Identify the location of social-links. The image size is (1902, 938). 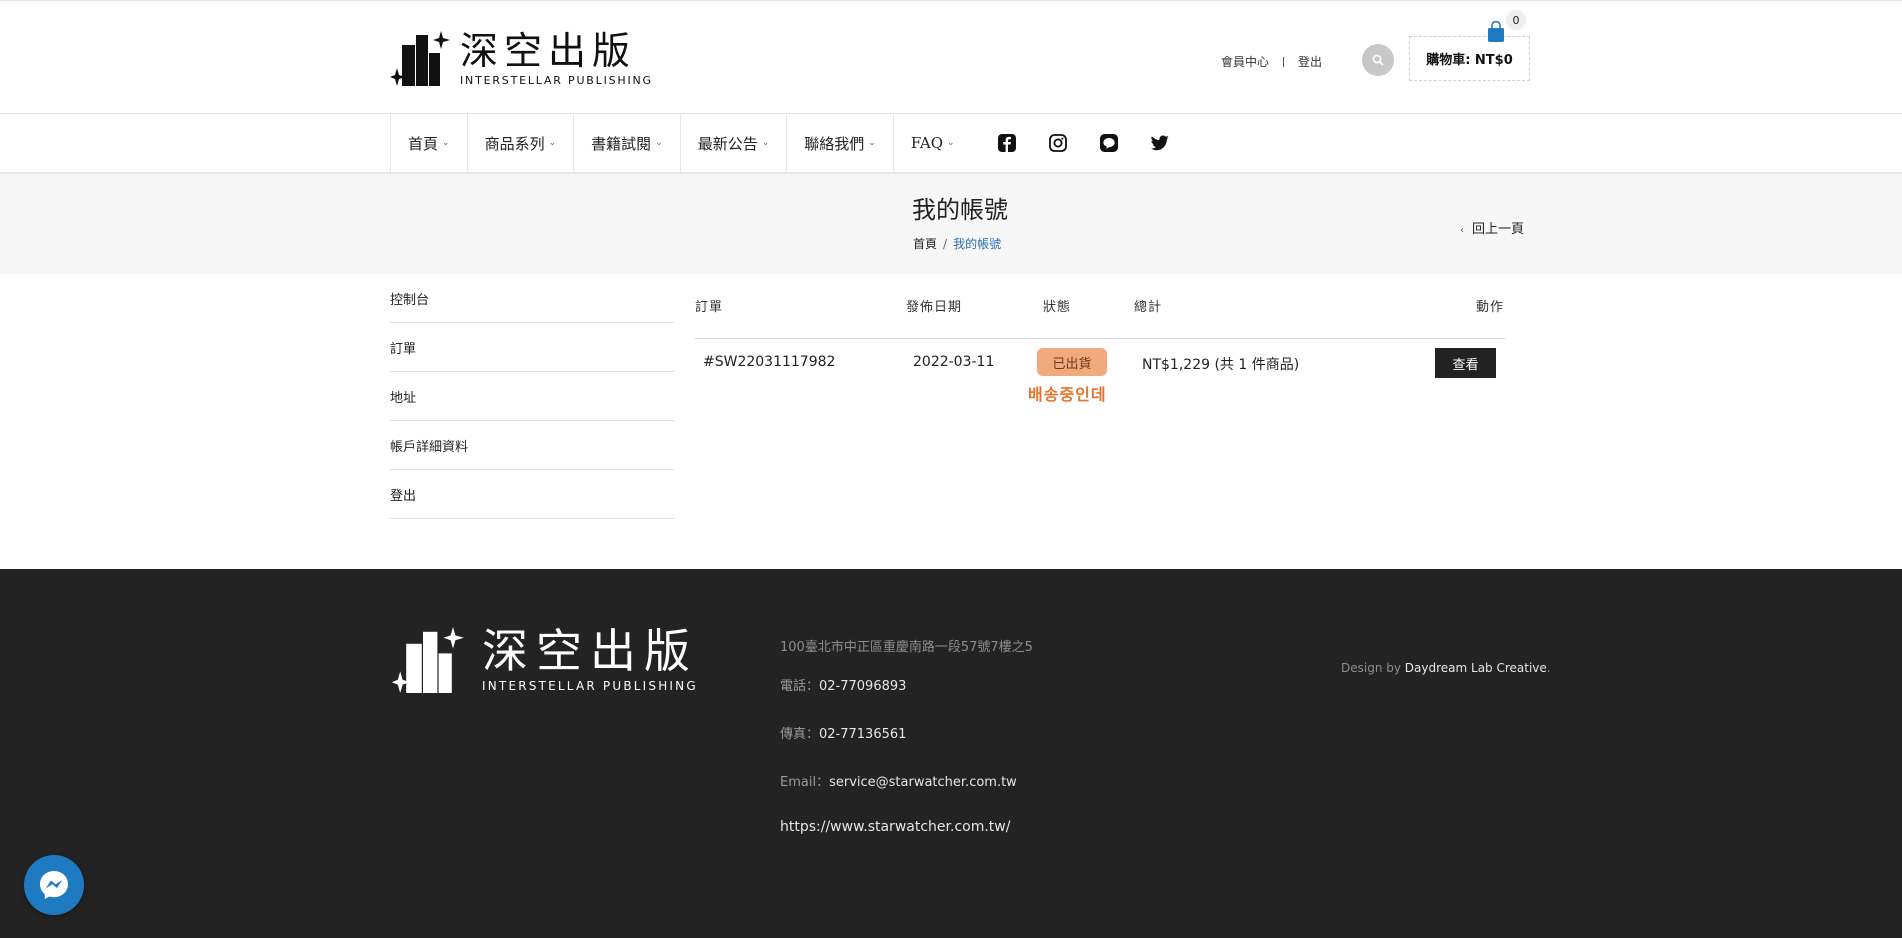
(1084, 143).